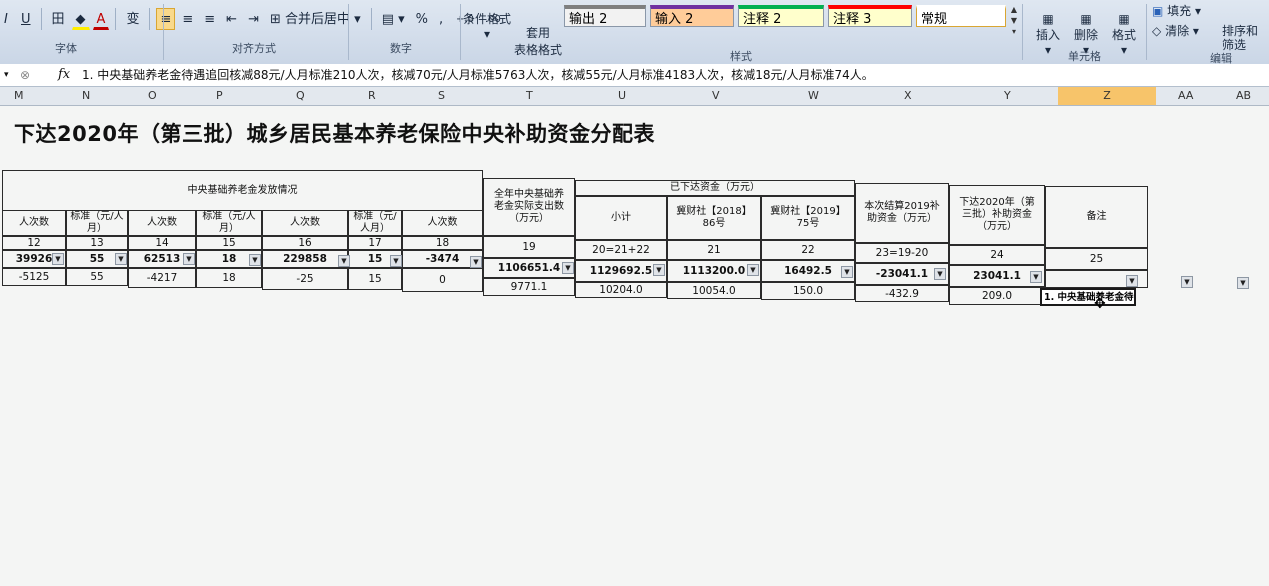 The image size is (1269, 586). I want to click on row1-dropdown-12: ▼, so click(940, 274).